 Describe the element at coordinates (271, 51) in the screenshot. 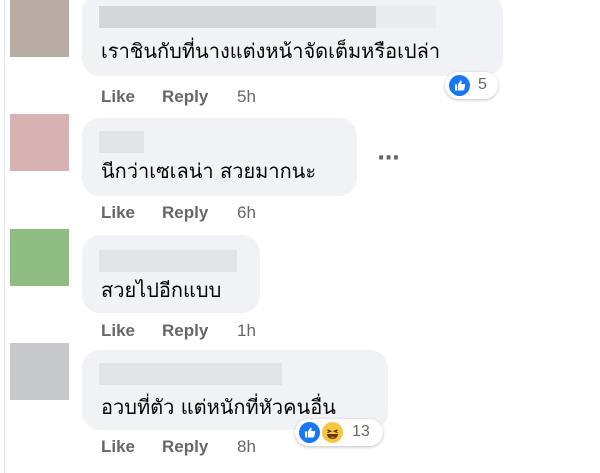

I see `comment-text: เราชินกับที่นางแต่งหน้าจัดเต็มหรือเปล่า` at that location.